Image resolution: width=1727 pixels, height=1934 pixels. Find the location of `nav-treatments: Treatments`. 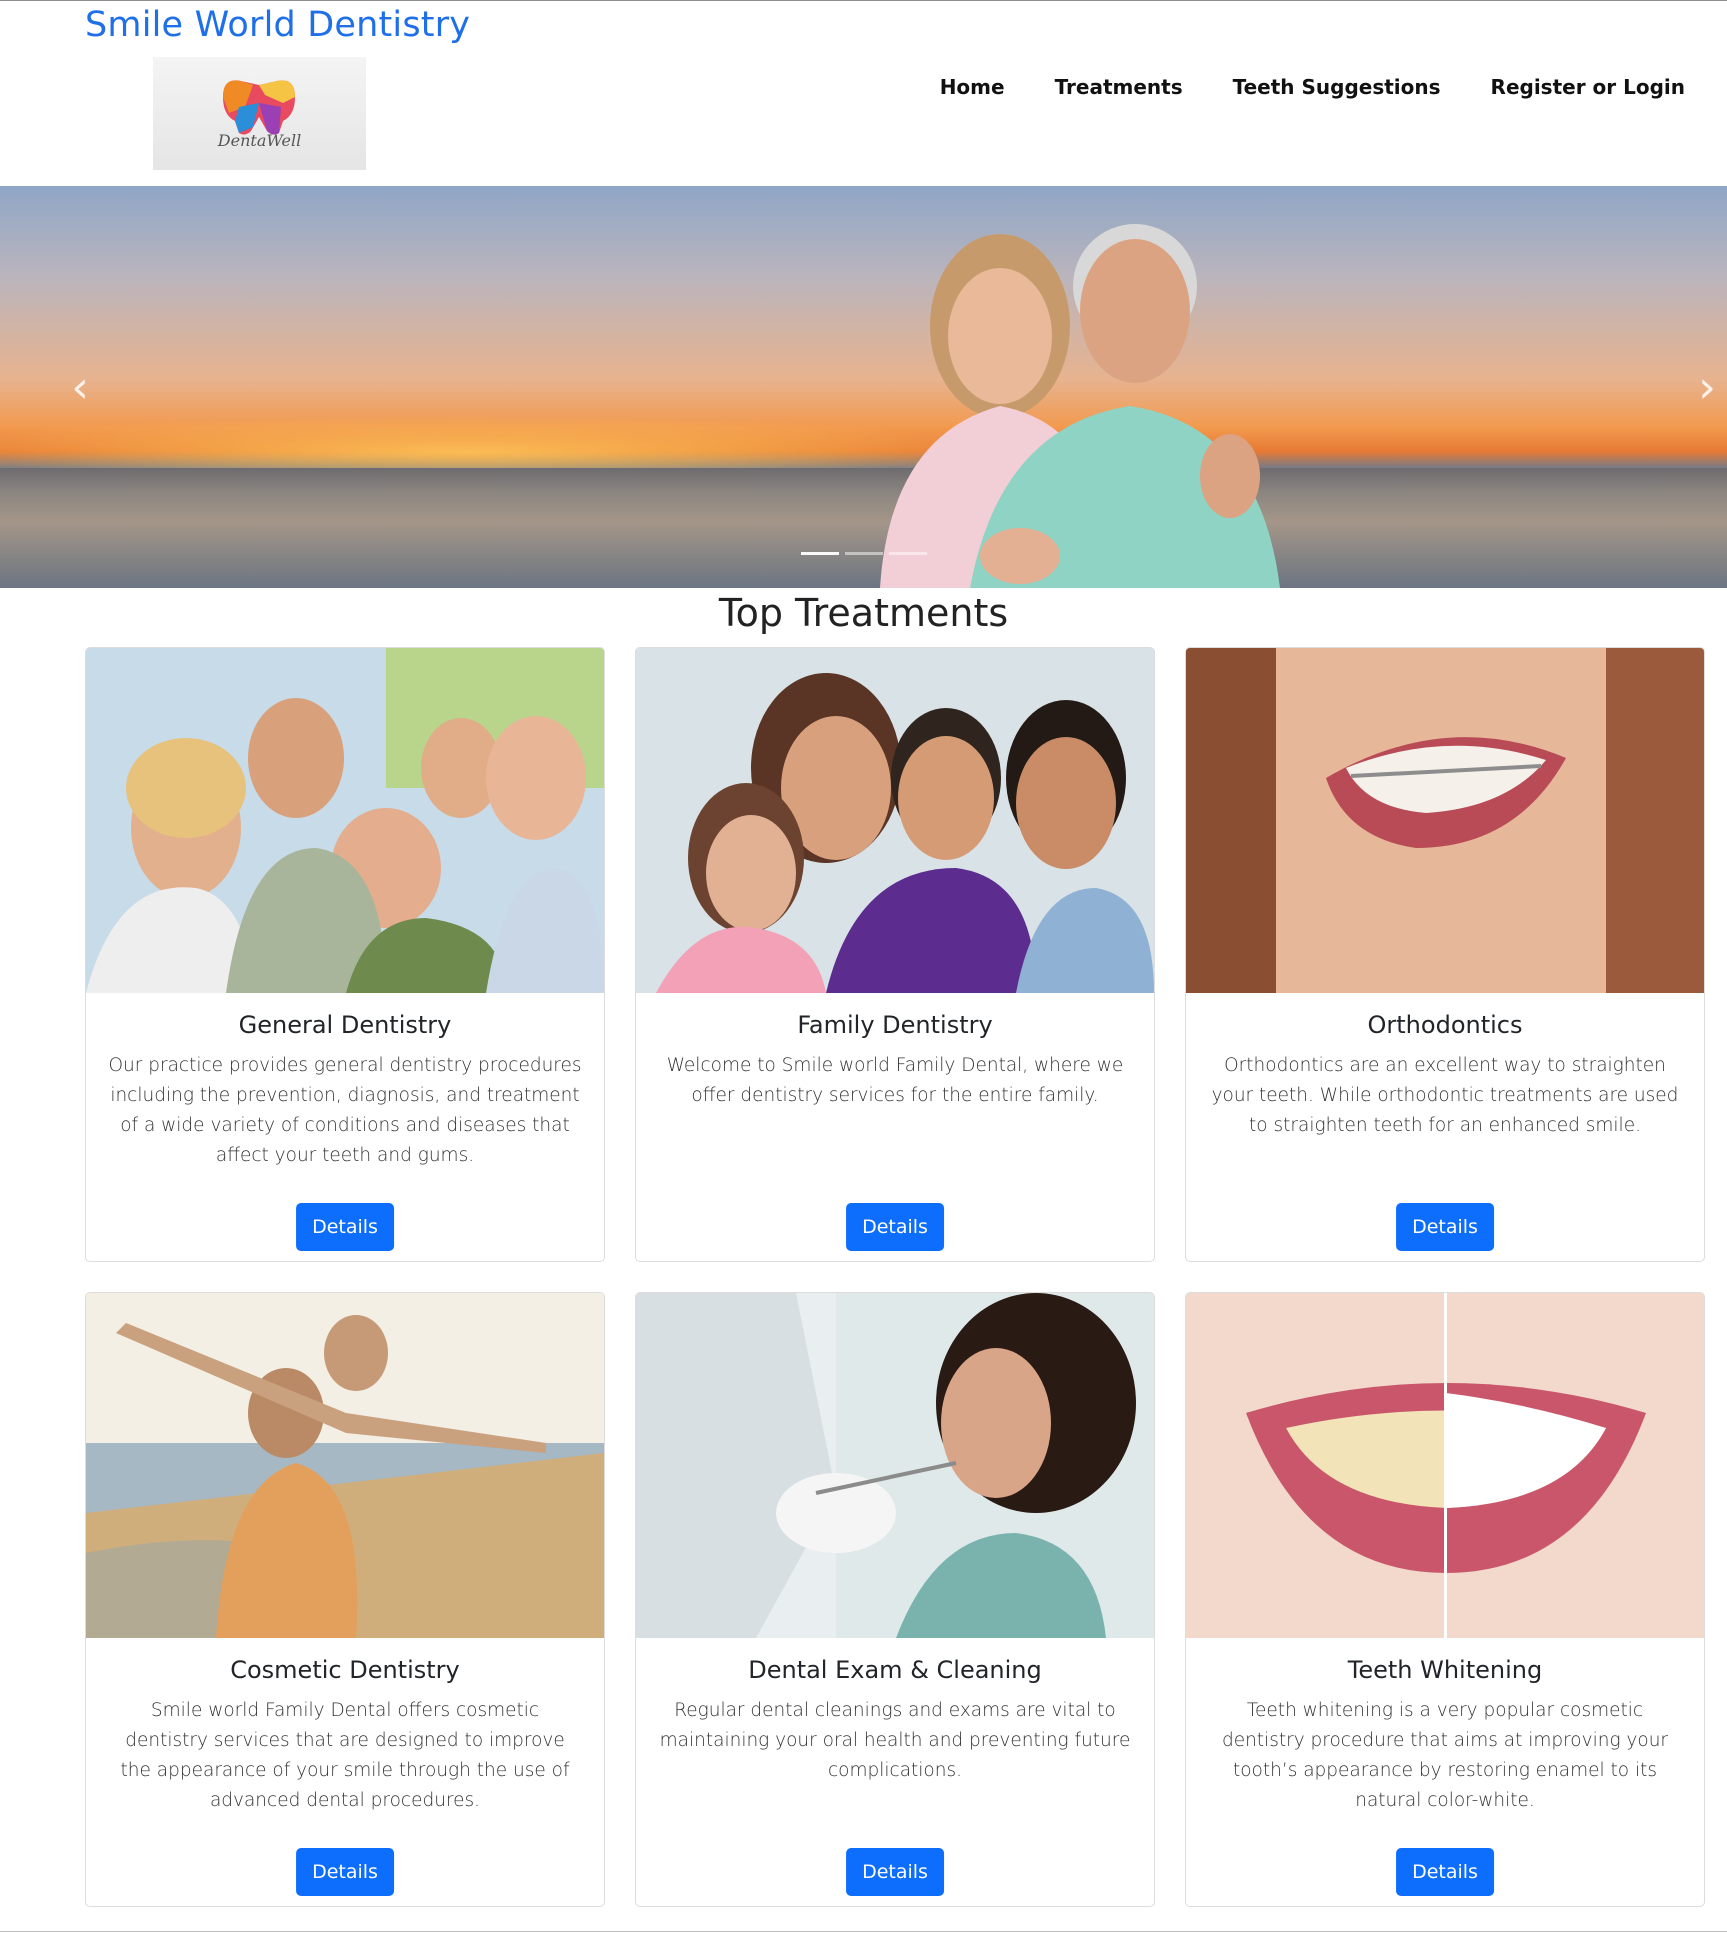

nav-treatments: Treatments is located at coordinates (1119, 87).